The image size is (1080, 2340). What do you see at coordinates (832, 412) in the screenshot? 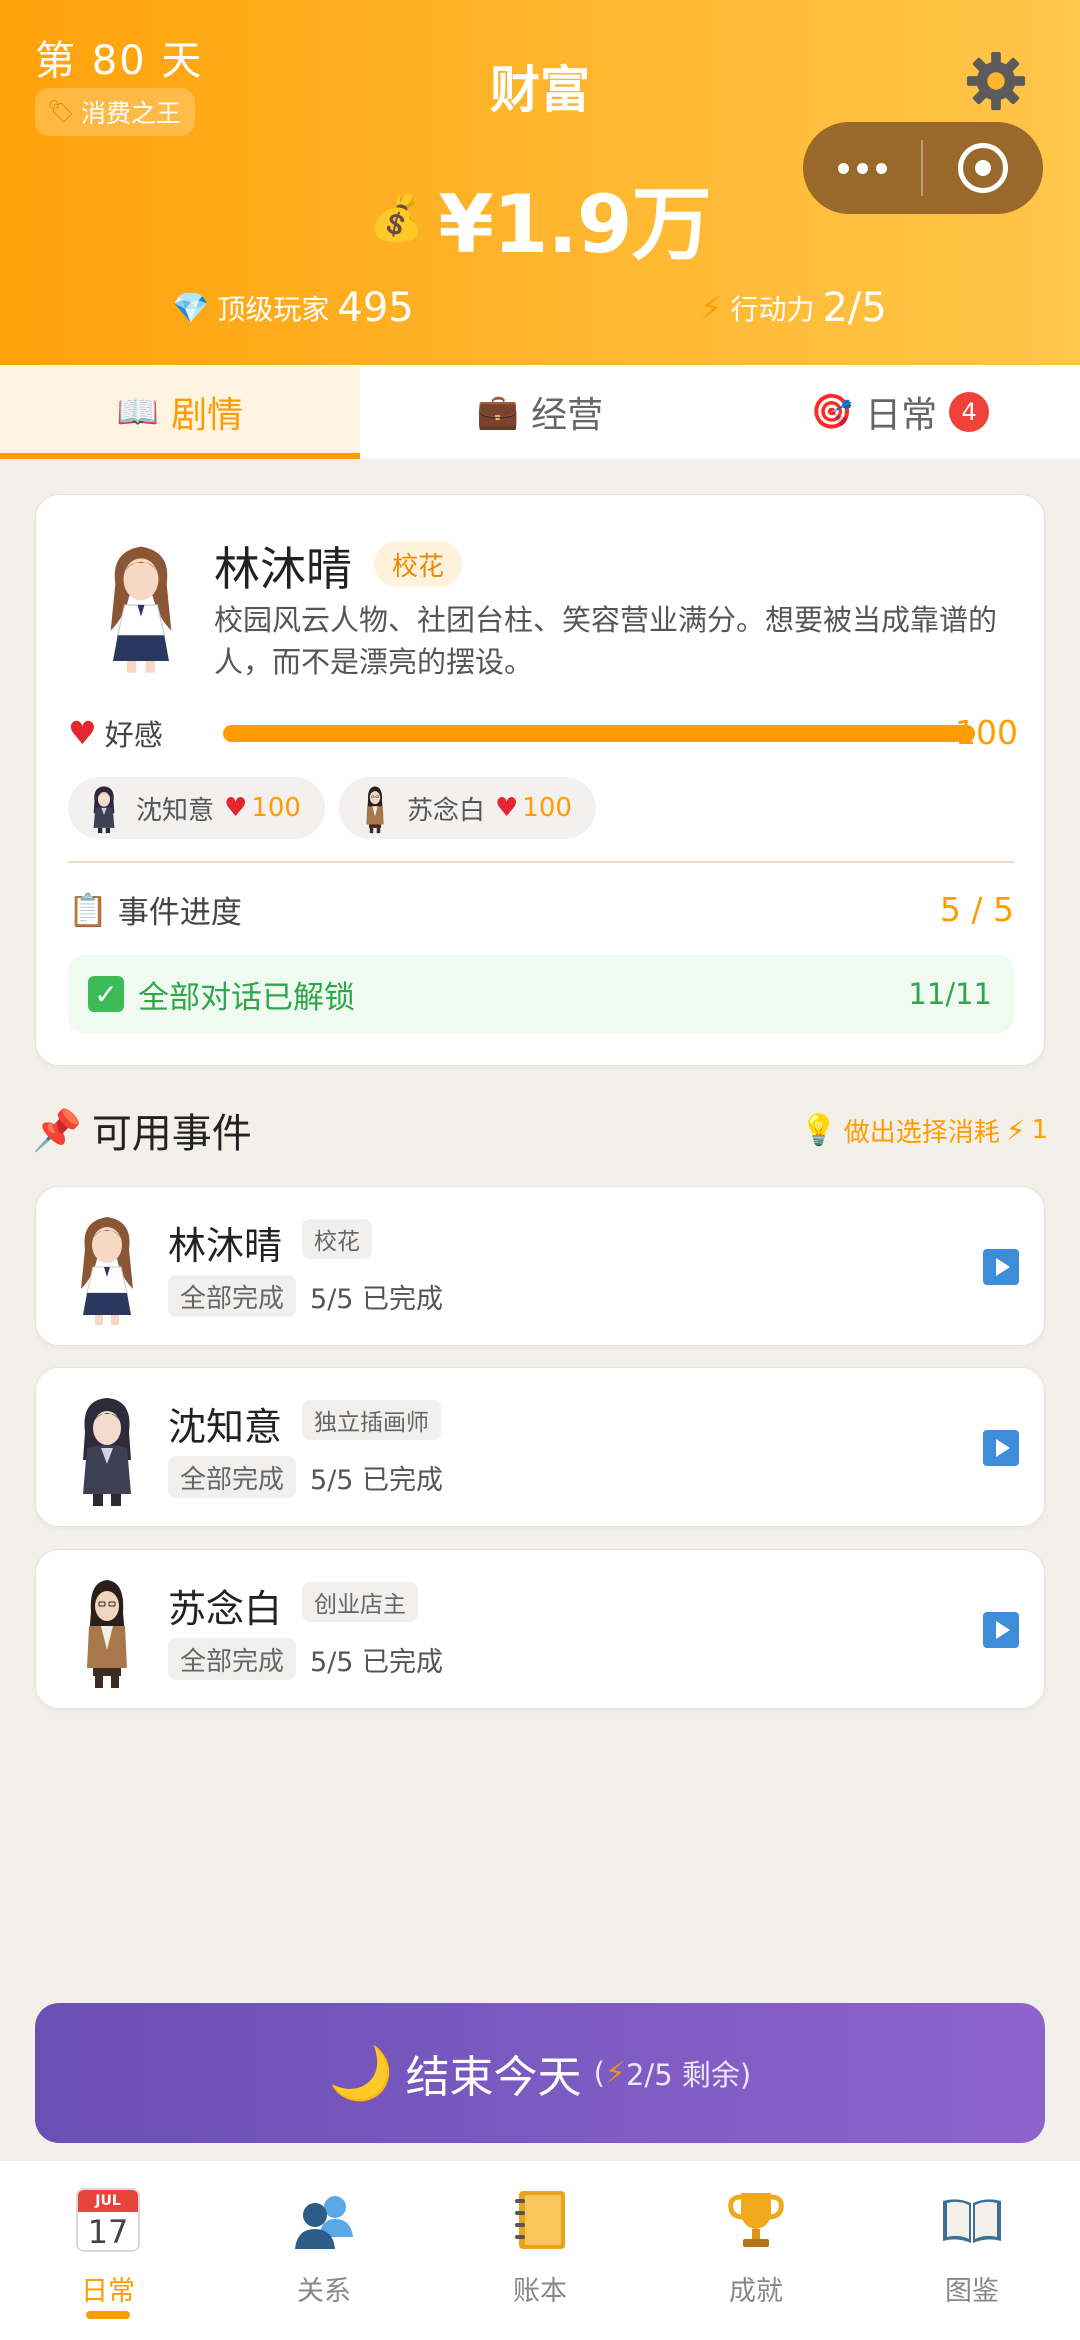
I see `target-icon: 🎯` at bounding box center [832, 412].